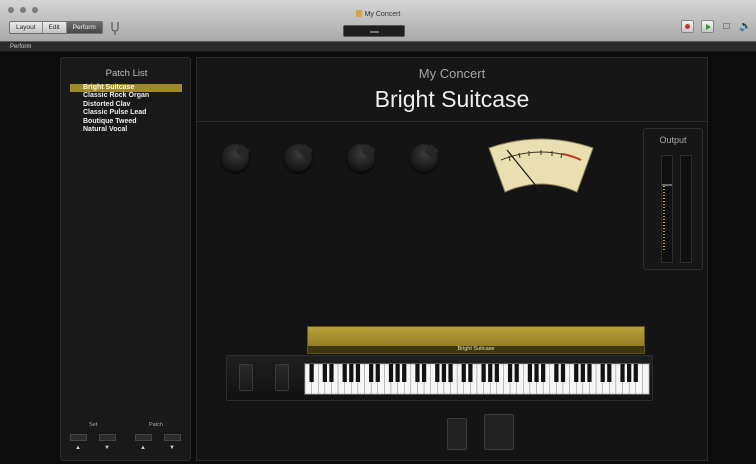 This screenshot has width=756, height=464. What do you see at coordinates (78, 437) in the screenshot?
I see `set-previous-box` at bounding box center [78, 437].